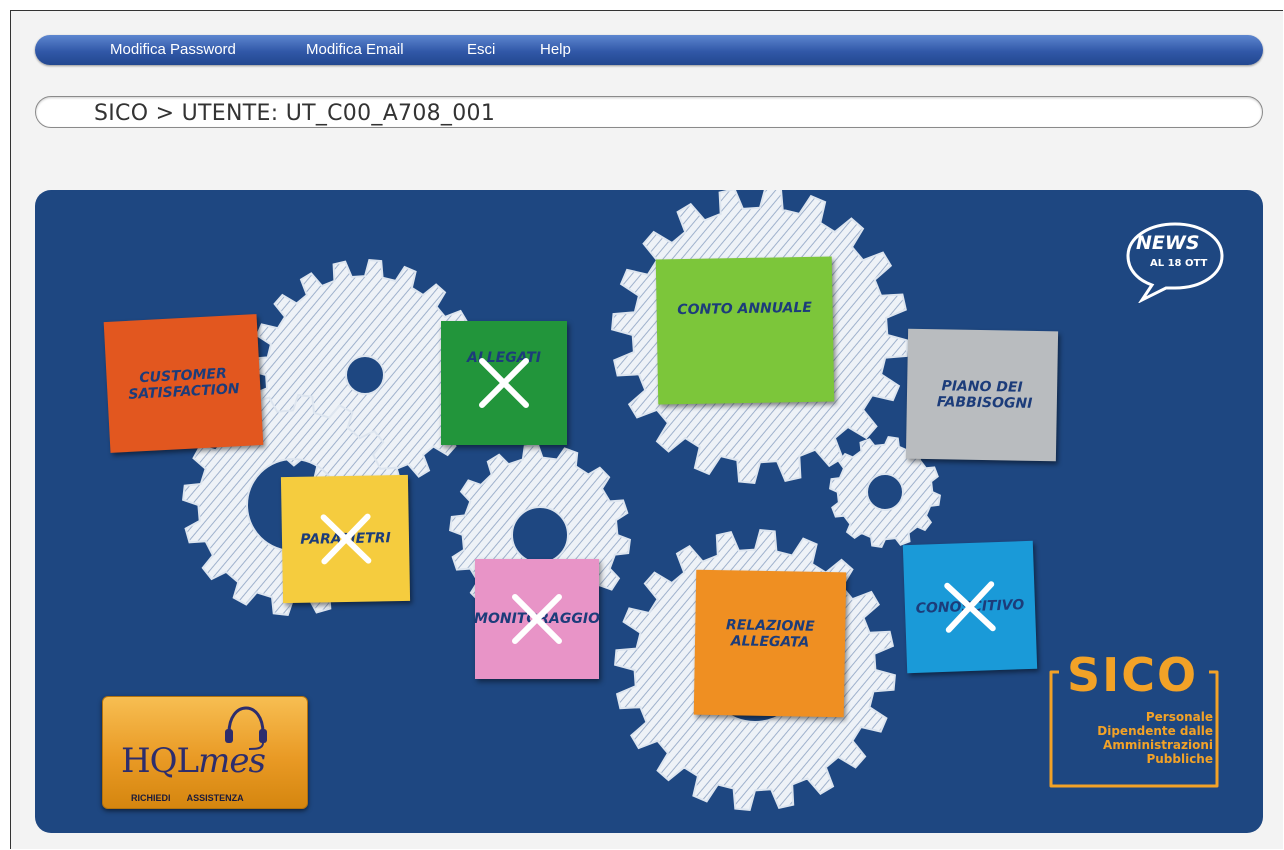  What do you see at coordinates (745, 330) in the screenshot?
I see `tile-conto-annuale: CONTO ANNUALE` at bounding box center [745, 330].